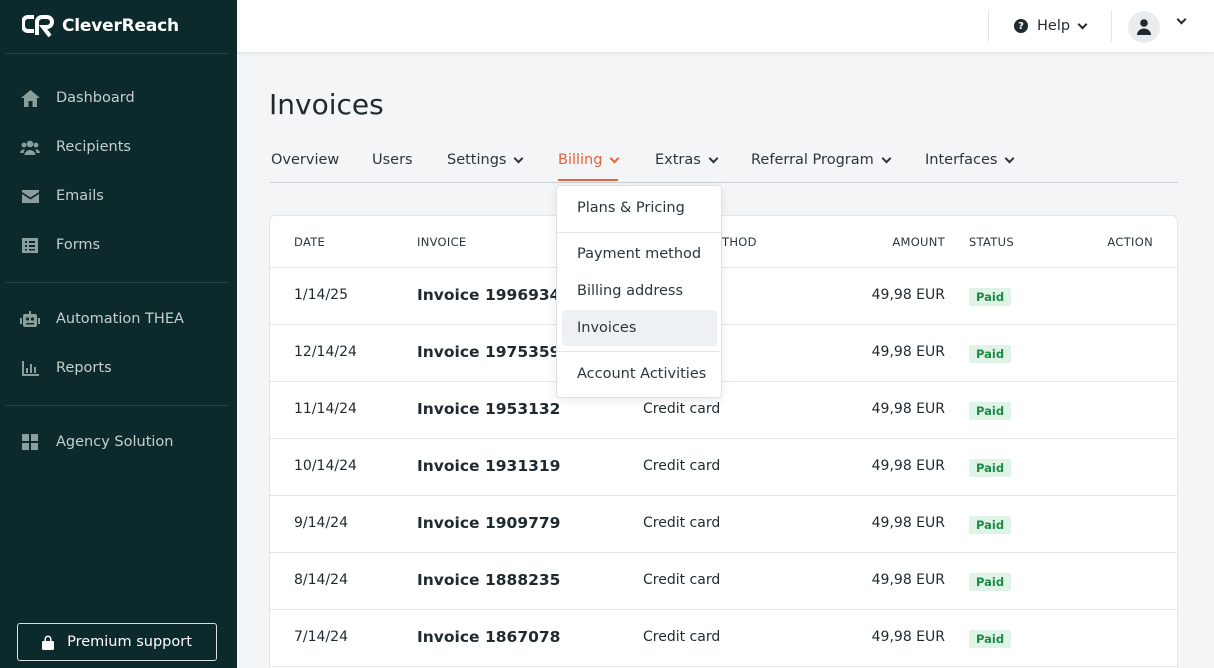  What do you see at coordinates (639, 208) in the screenshot?
I see `menu-item-plans-pricing: Plans & Pricing` at bounding box center [639, 208].